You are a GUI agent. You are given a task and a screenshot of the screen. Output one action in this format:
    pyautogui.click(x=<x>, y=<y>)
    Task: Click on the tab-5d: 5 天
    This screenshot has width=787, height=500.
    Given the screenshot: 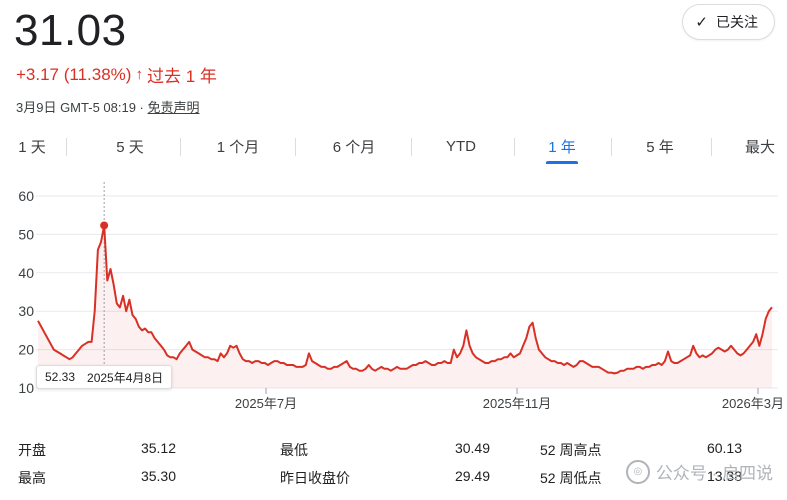 What is the action you would take?
    pyautogui.click(x=130, y=146)
    